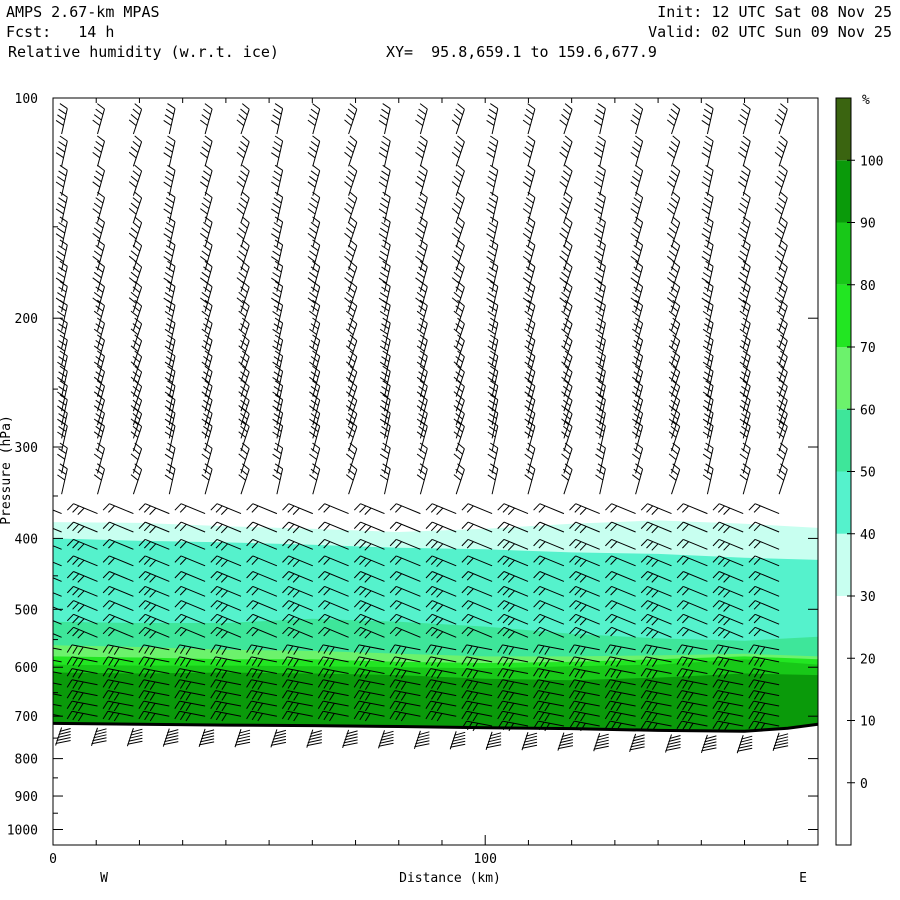 Image resolution: width=900 pixels, height=900 pixels. What do you see at coordinates (803, 878) in the screenshot?
I see `x-end-label-east: E` at bounding box center [803, 878].